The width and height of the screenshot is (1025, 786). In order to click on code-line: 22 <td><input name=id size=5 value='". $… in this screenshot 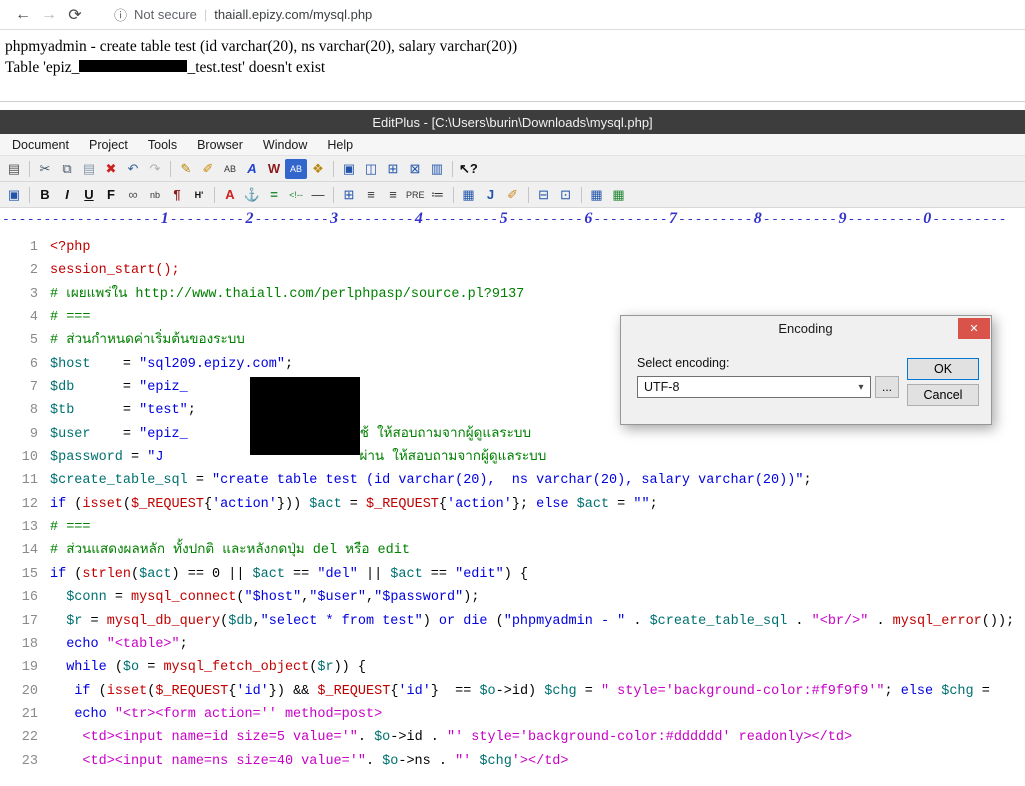, I will do `click(512, 737)`.